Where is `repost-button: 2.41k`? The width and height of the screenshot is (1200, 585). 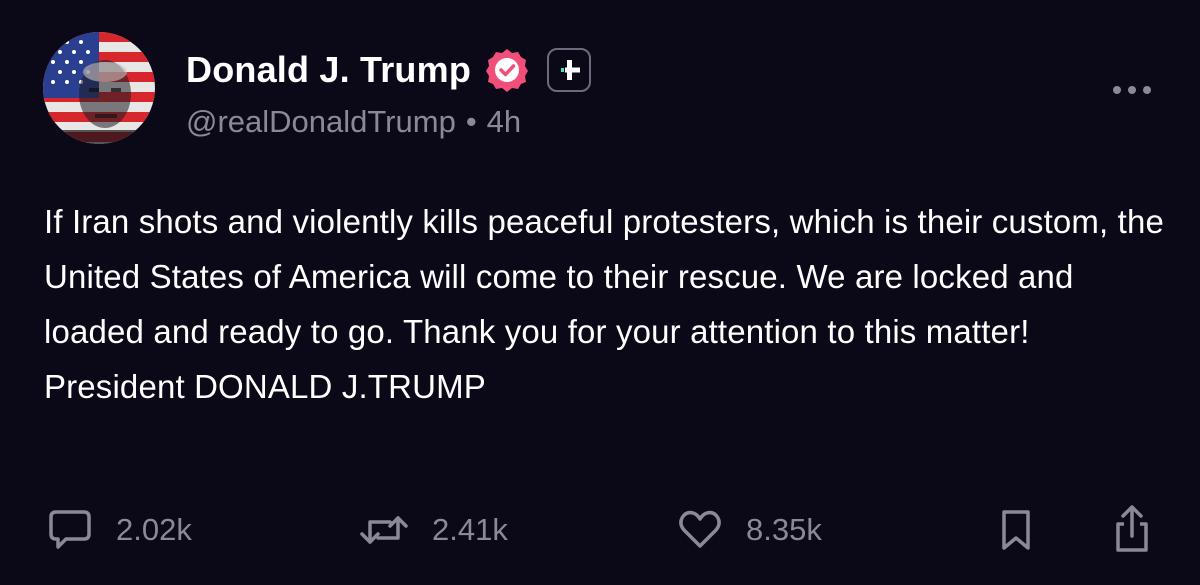
repost-button: 2.41k is located at coordinates (433, 530).